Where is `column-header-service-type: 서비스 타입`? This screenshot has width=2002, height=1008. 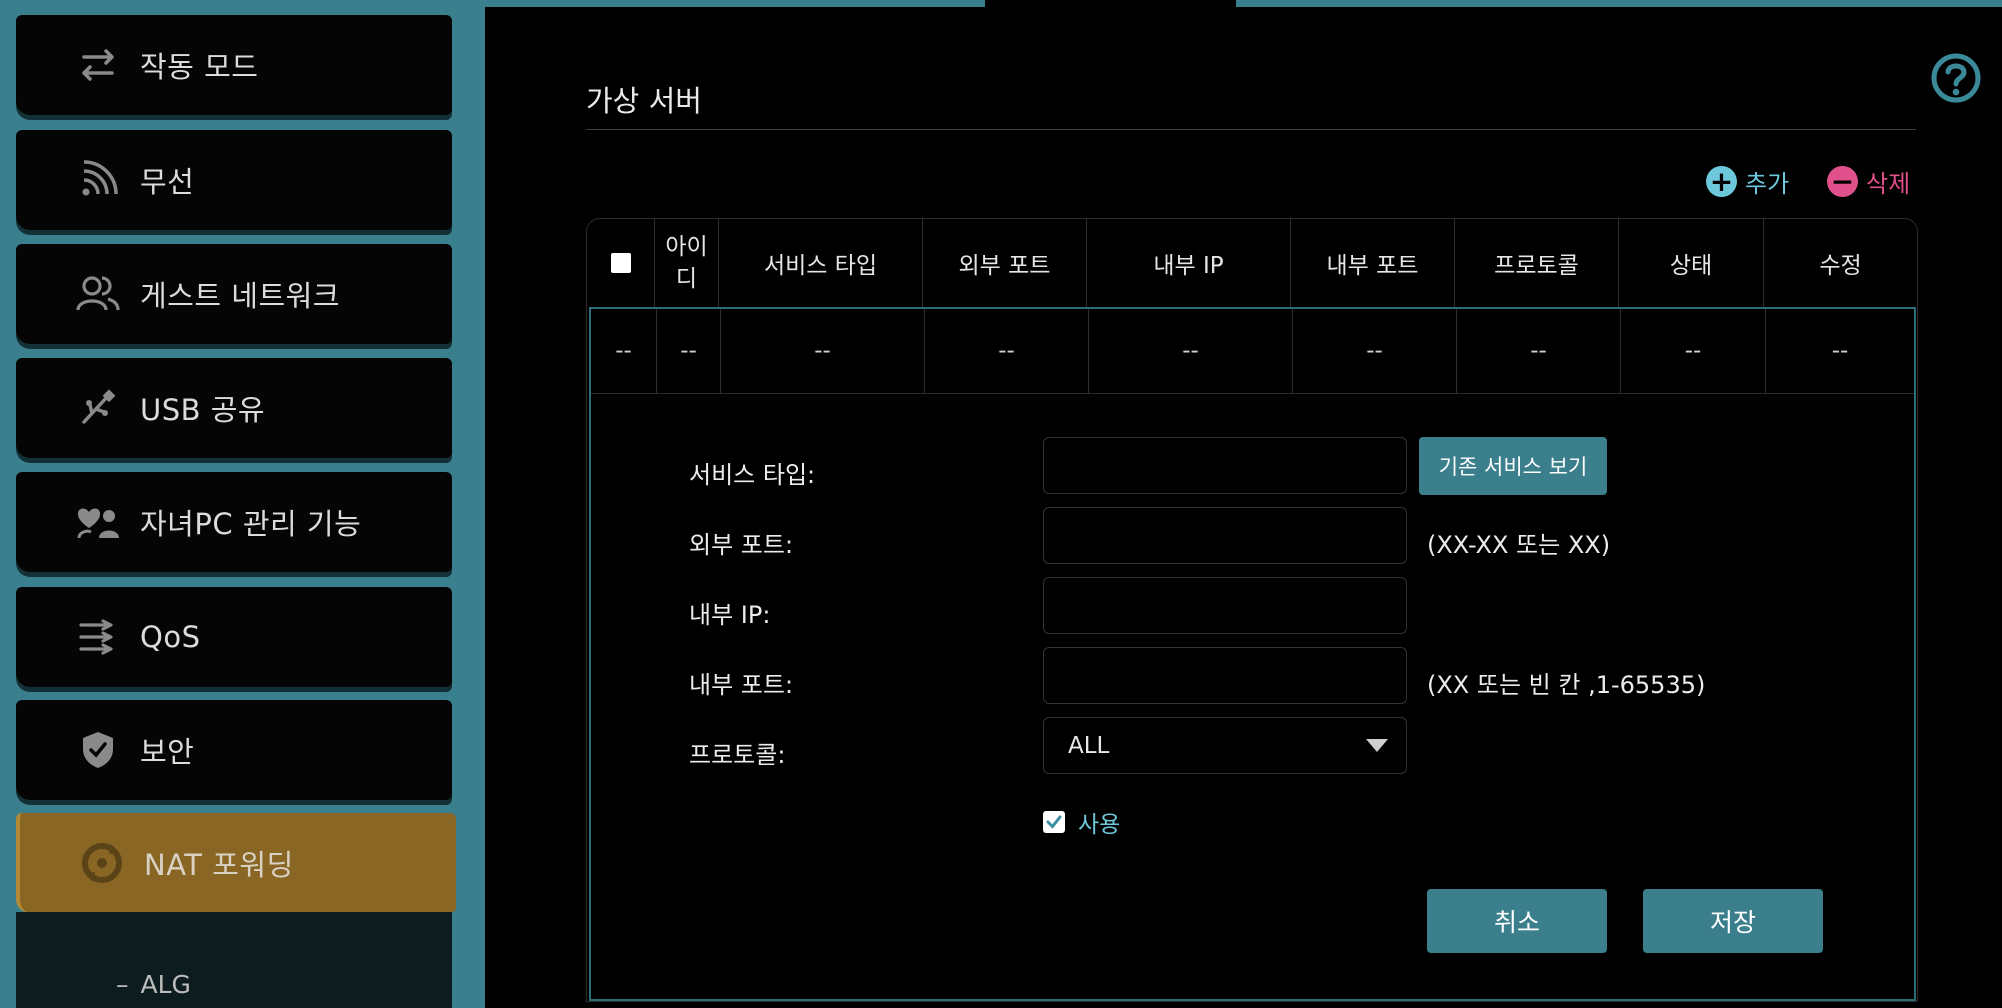
column-header-service-type: 서비스 타입 is located at coordinates (821, 263).